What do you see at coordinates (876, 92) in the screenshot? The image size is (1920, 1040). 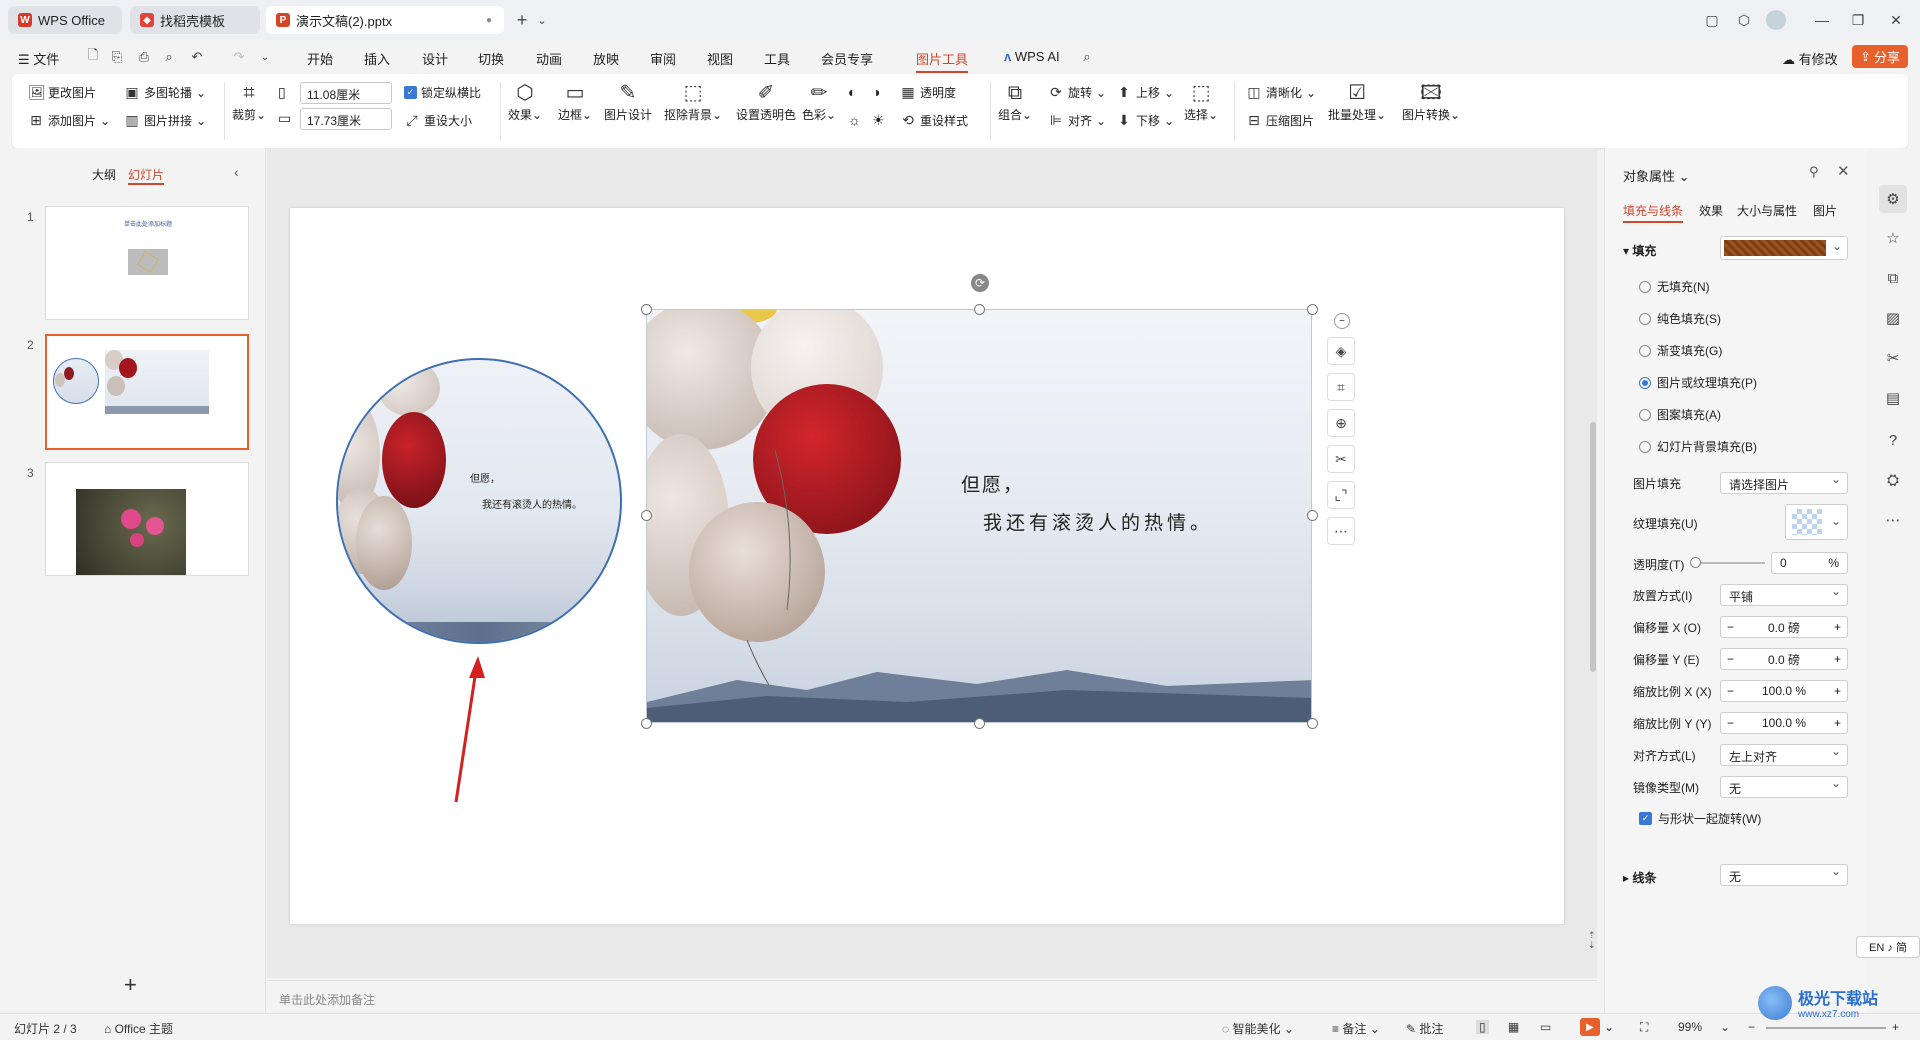 I see `brightness-icon: ◑` at bounding box center [876, 92].